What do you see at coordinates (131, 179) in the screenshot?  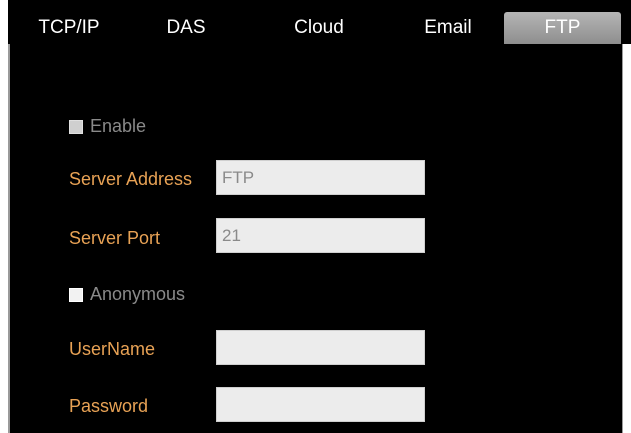 I see `server-address-label: Server Address` at bounding box center [131, 179].